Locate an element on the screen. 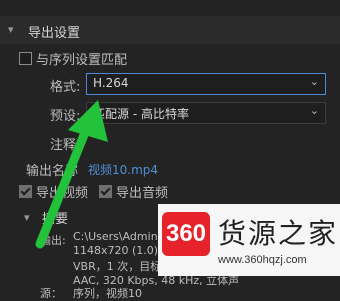  watermark-url: www.360hqzj.com is located at coordinates (262, 260).